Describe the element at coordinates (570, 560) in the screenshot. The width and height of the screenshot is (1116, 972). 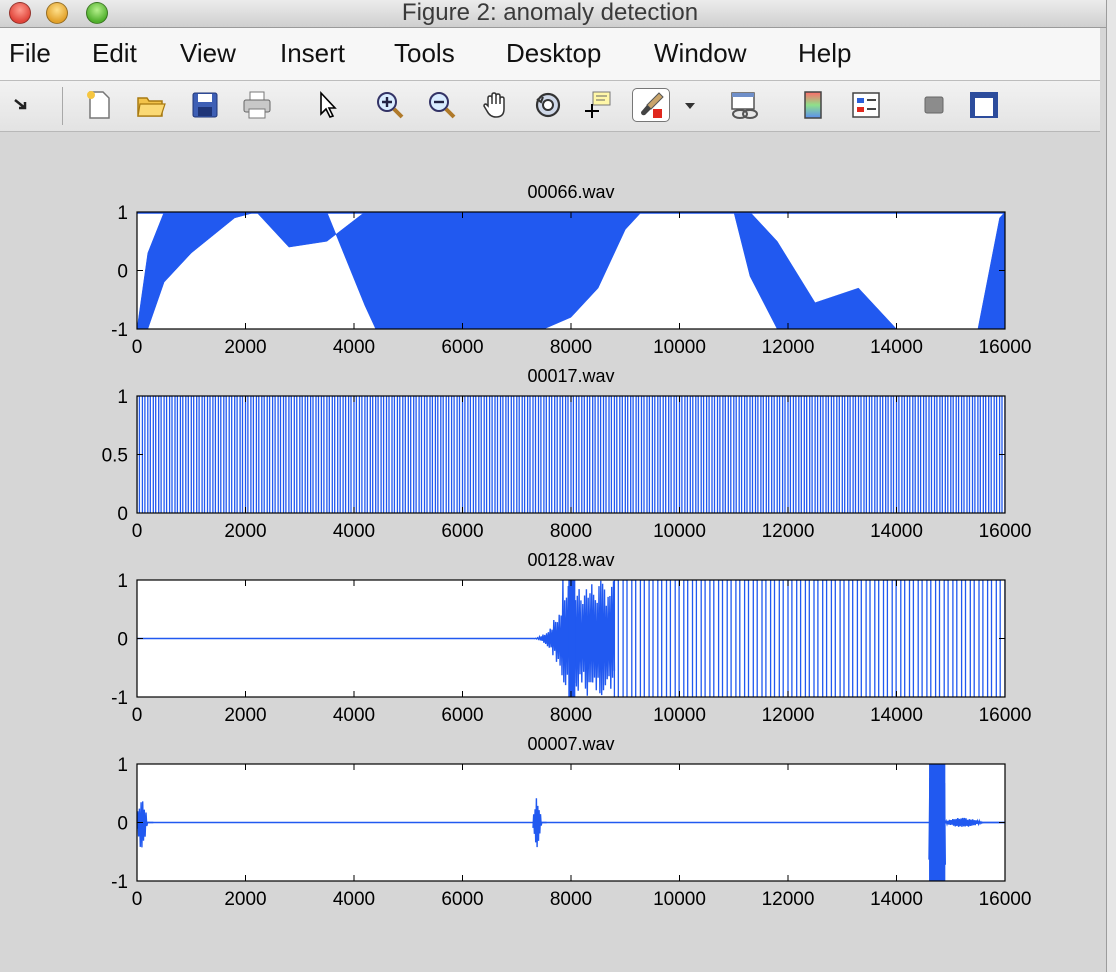
I see `subplot-title: 00128.wav` at that location.